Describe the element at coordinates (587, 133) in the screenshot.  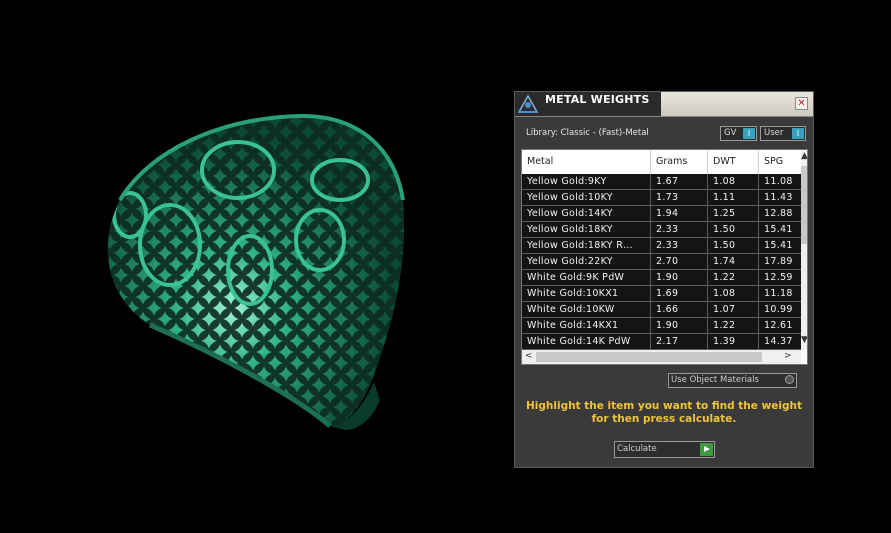
I see `library-label: Library: Classic - (Fast)-Metal` at that location.